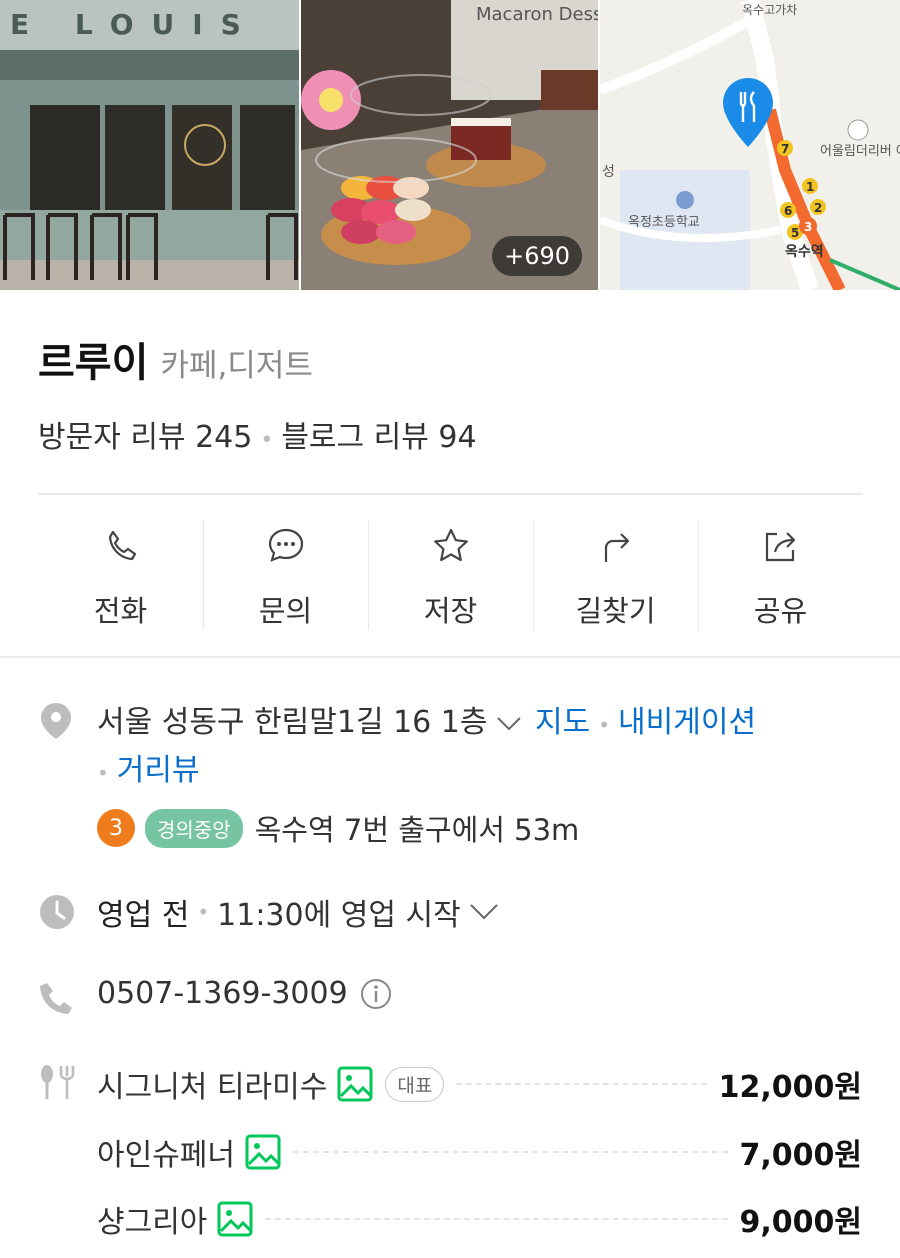 The height and width of the screenshot is (1258, 900). Describe the element at coordinates (808, 227) in the screenshot. I see `svg-text: 3` at that location.